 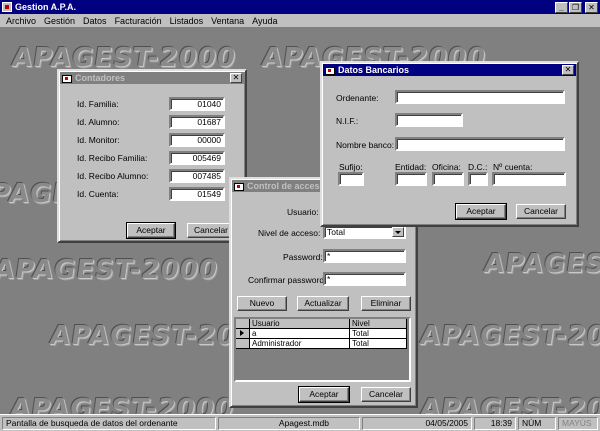 I want to click on menu-ventana: Ventana, so click(x=227, y=21).